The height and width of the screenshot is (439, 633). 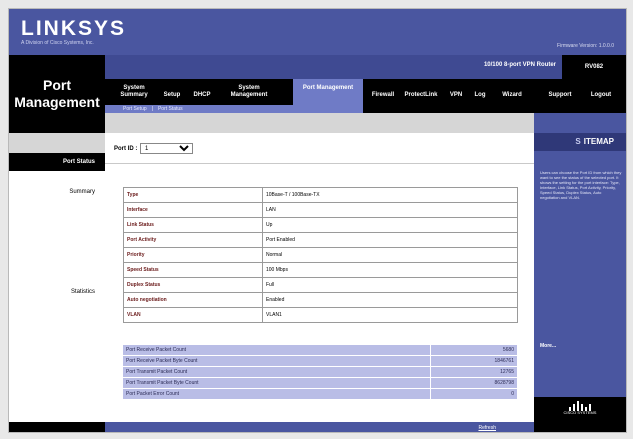 I want to click on table-row: Interface LAN, so click(x=320, y=210).